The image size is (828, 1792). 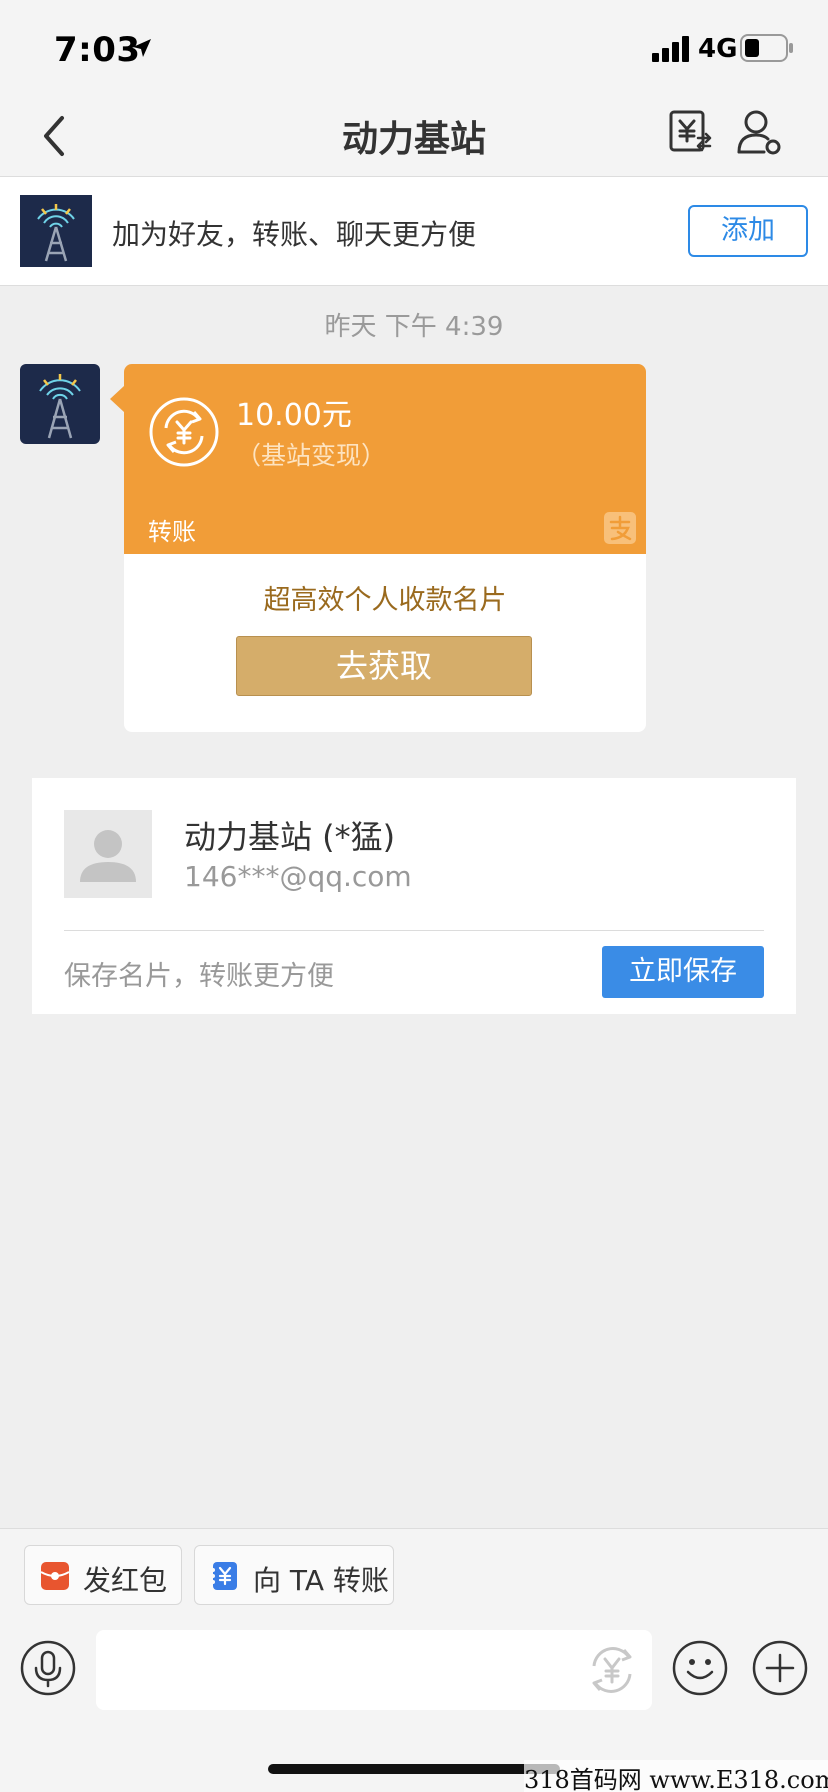 I want to click on get-card-button: 去获取, so click(x=384, y=666).